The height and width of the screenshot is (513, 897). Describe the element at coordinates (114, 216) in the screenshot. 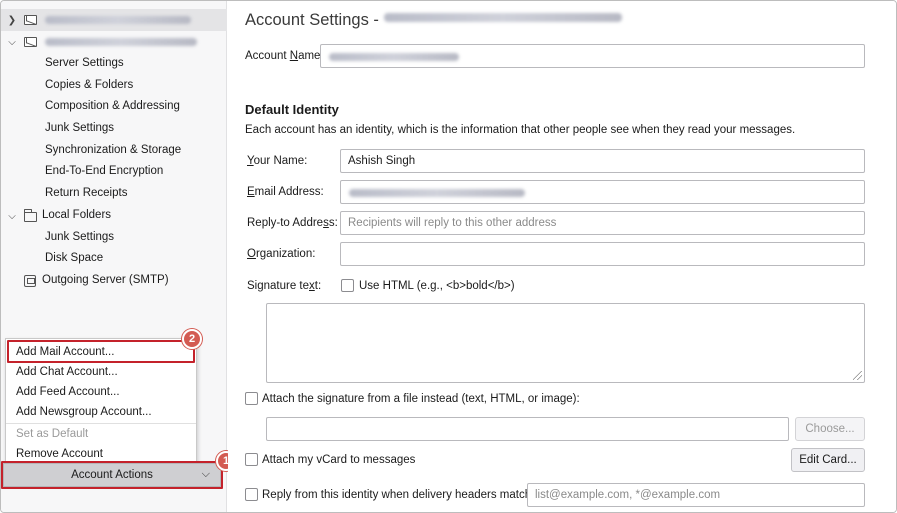

I see `tree-local-folders: ⌵ Local Folders` at that location.